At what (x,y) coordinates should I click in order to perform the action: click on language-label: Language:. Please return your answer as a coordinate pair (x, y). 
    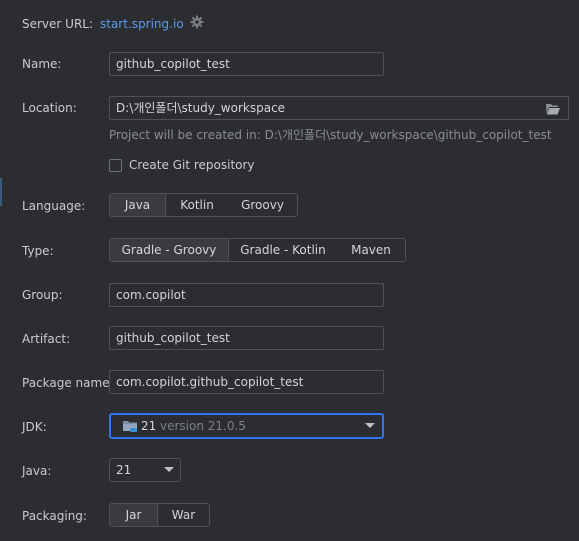
    Looking at the image, I should click on (54, 206).